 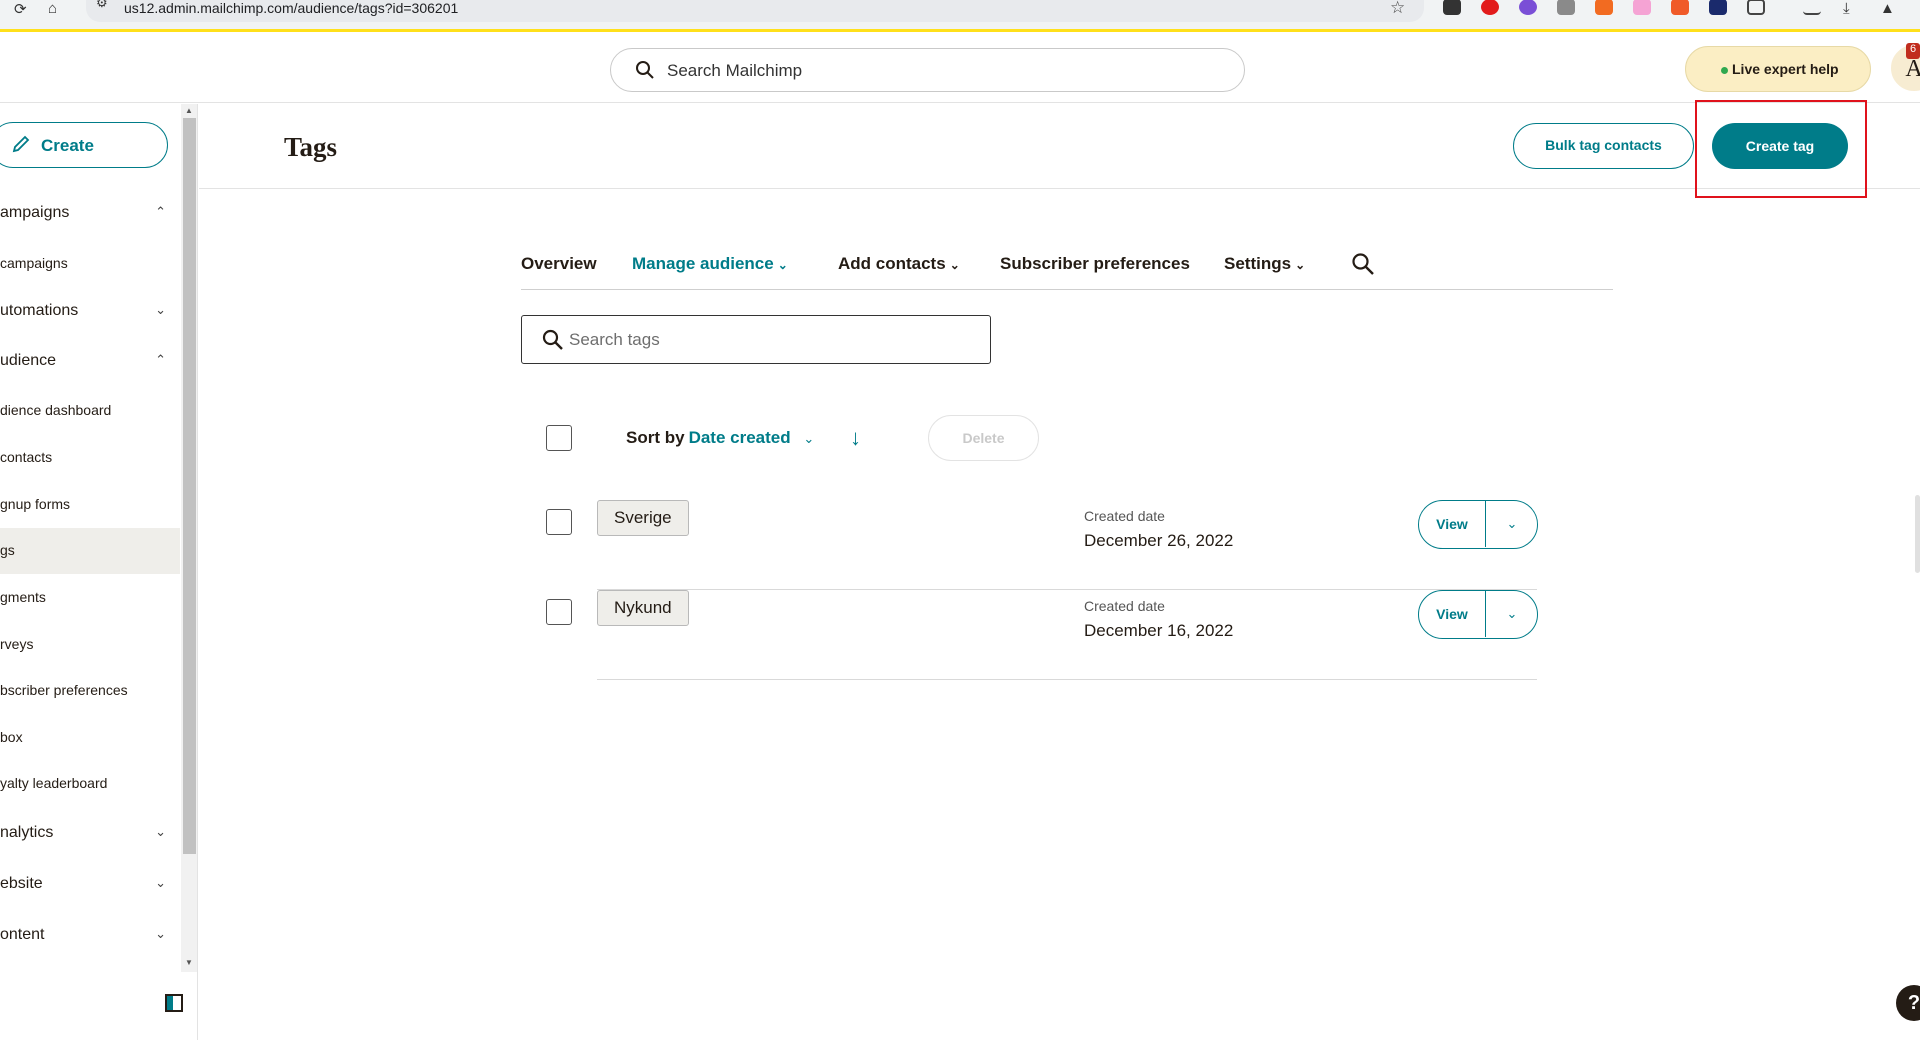 I want to click on status-dot-icon, so click(x=1724, y=70).